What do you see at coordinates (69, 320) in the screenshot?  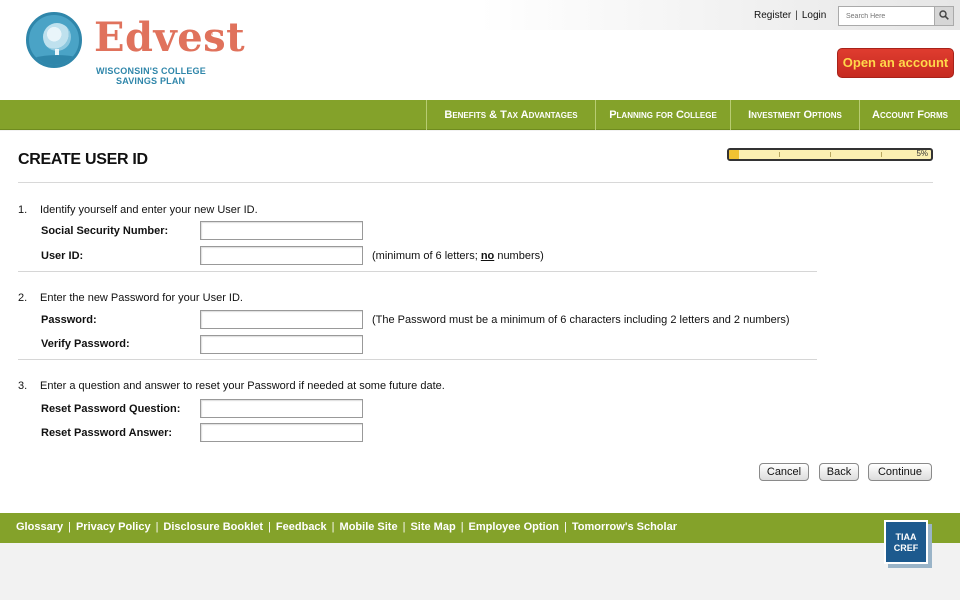 I see `password-label: Password:` at bounding box center [69, 320].